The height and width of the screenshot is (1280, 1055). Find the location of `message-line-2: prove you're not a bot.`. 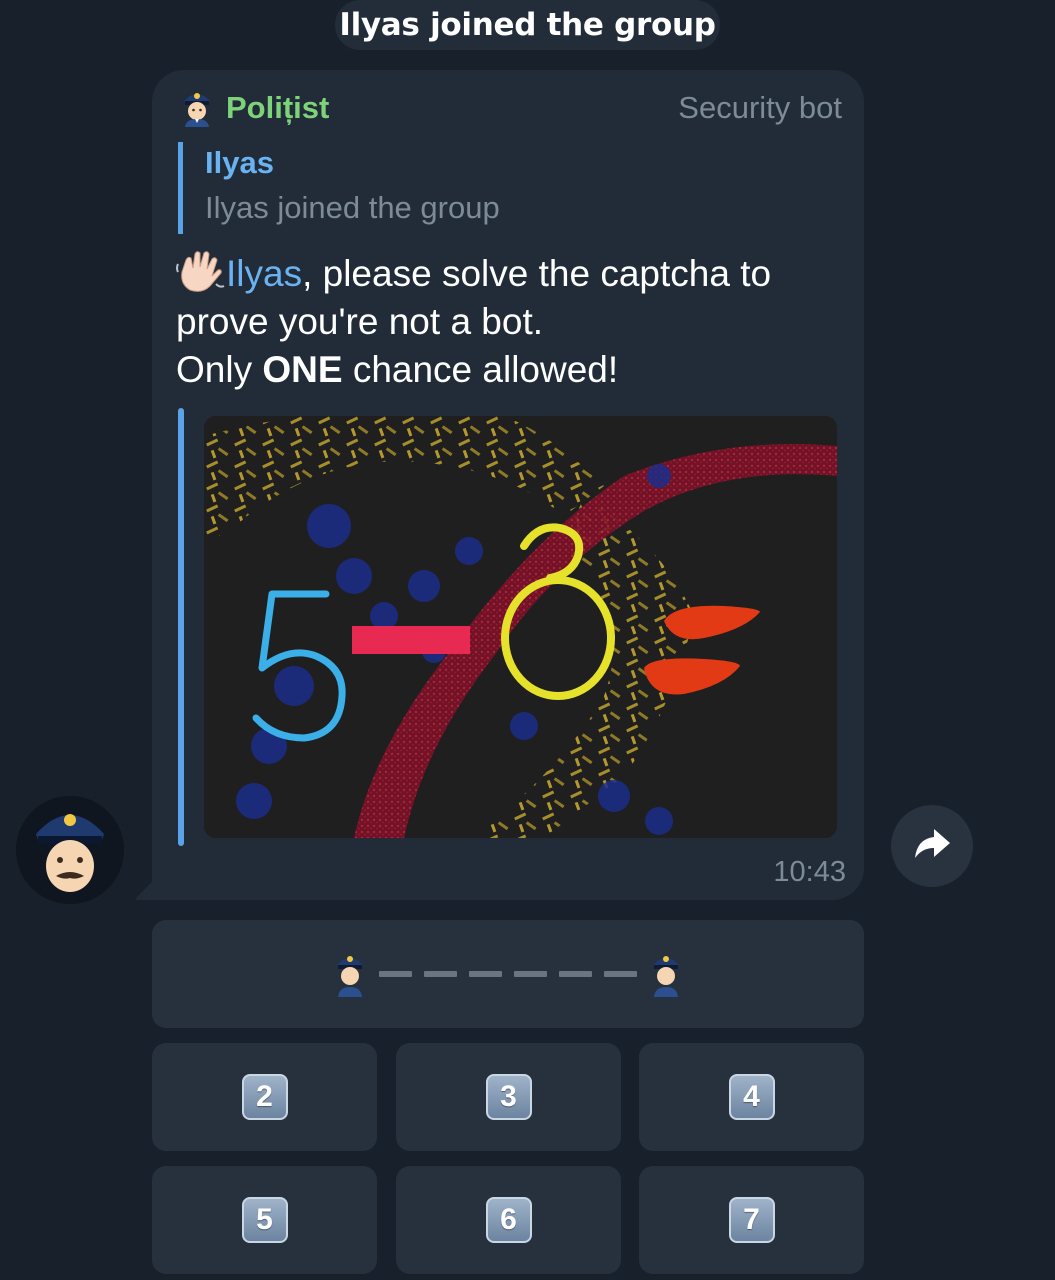

message-line-2: prove you're not a bot. is located at coordinates (360, 321).